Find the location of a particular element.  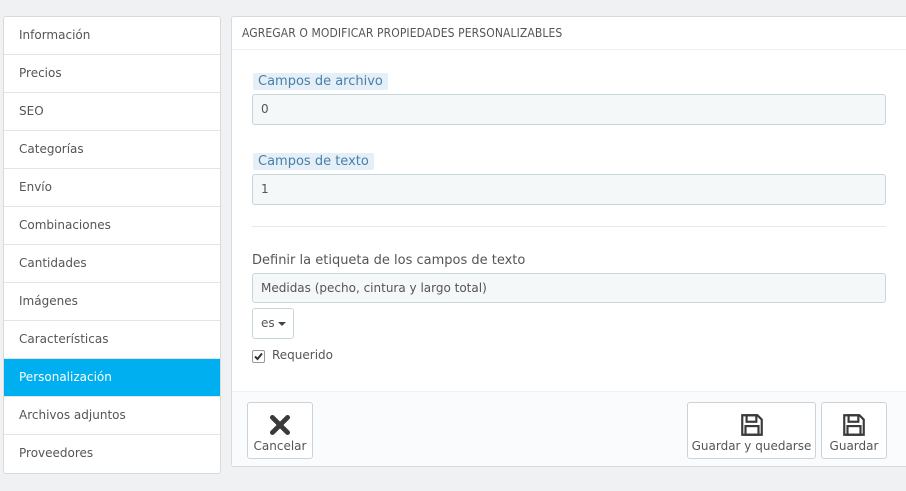

sidebar-item-seo: SEO is located at coordinates (112, 112).